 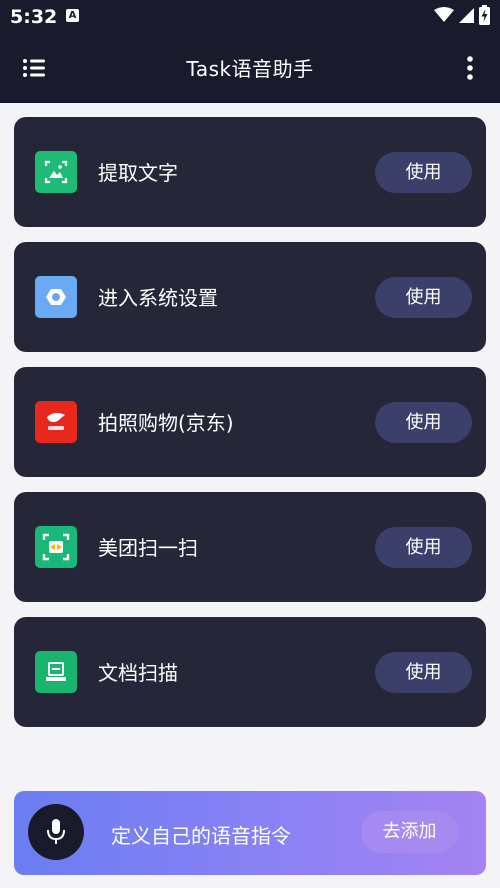 What do you see at coordinates (409, 832) in the screenshot?
I see `add-command-button: 去添加` at bounding box center [409, 832].